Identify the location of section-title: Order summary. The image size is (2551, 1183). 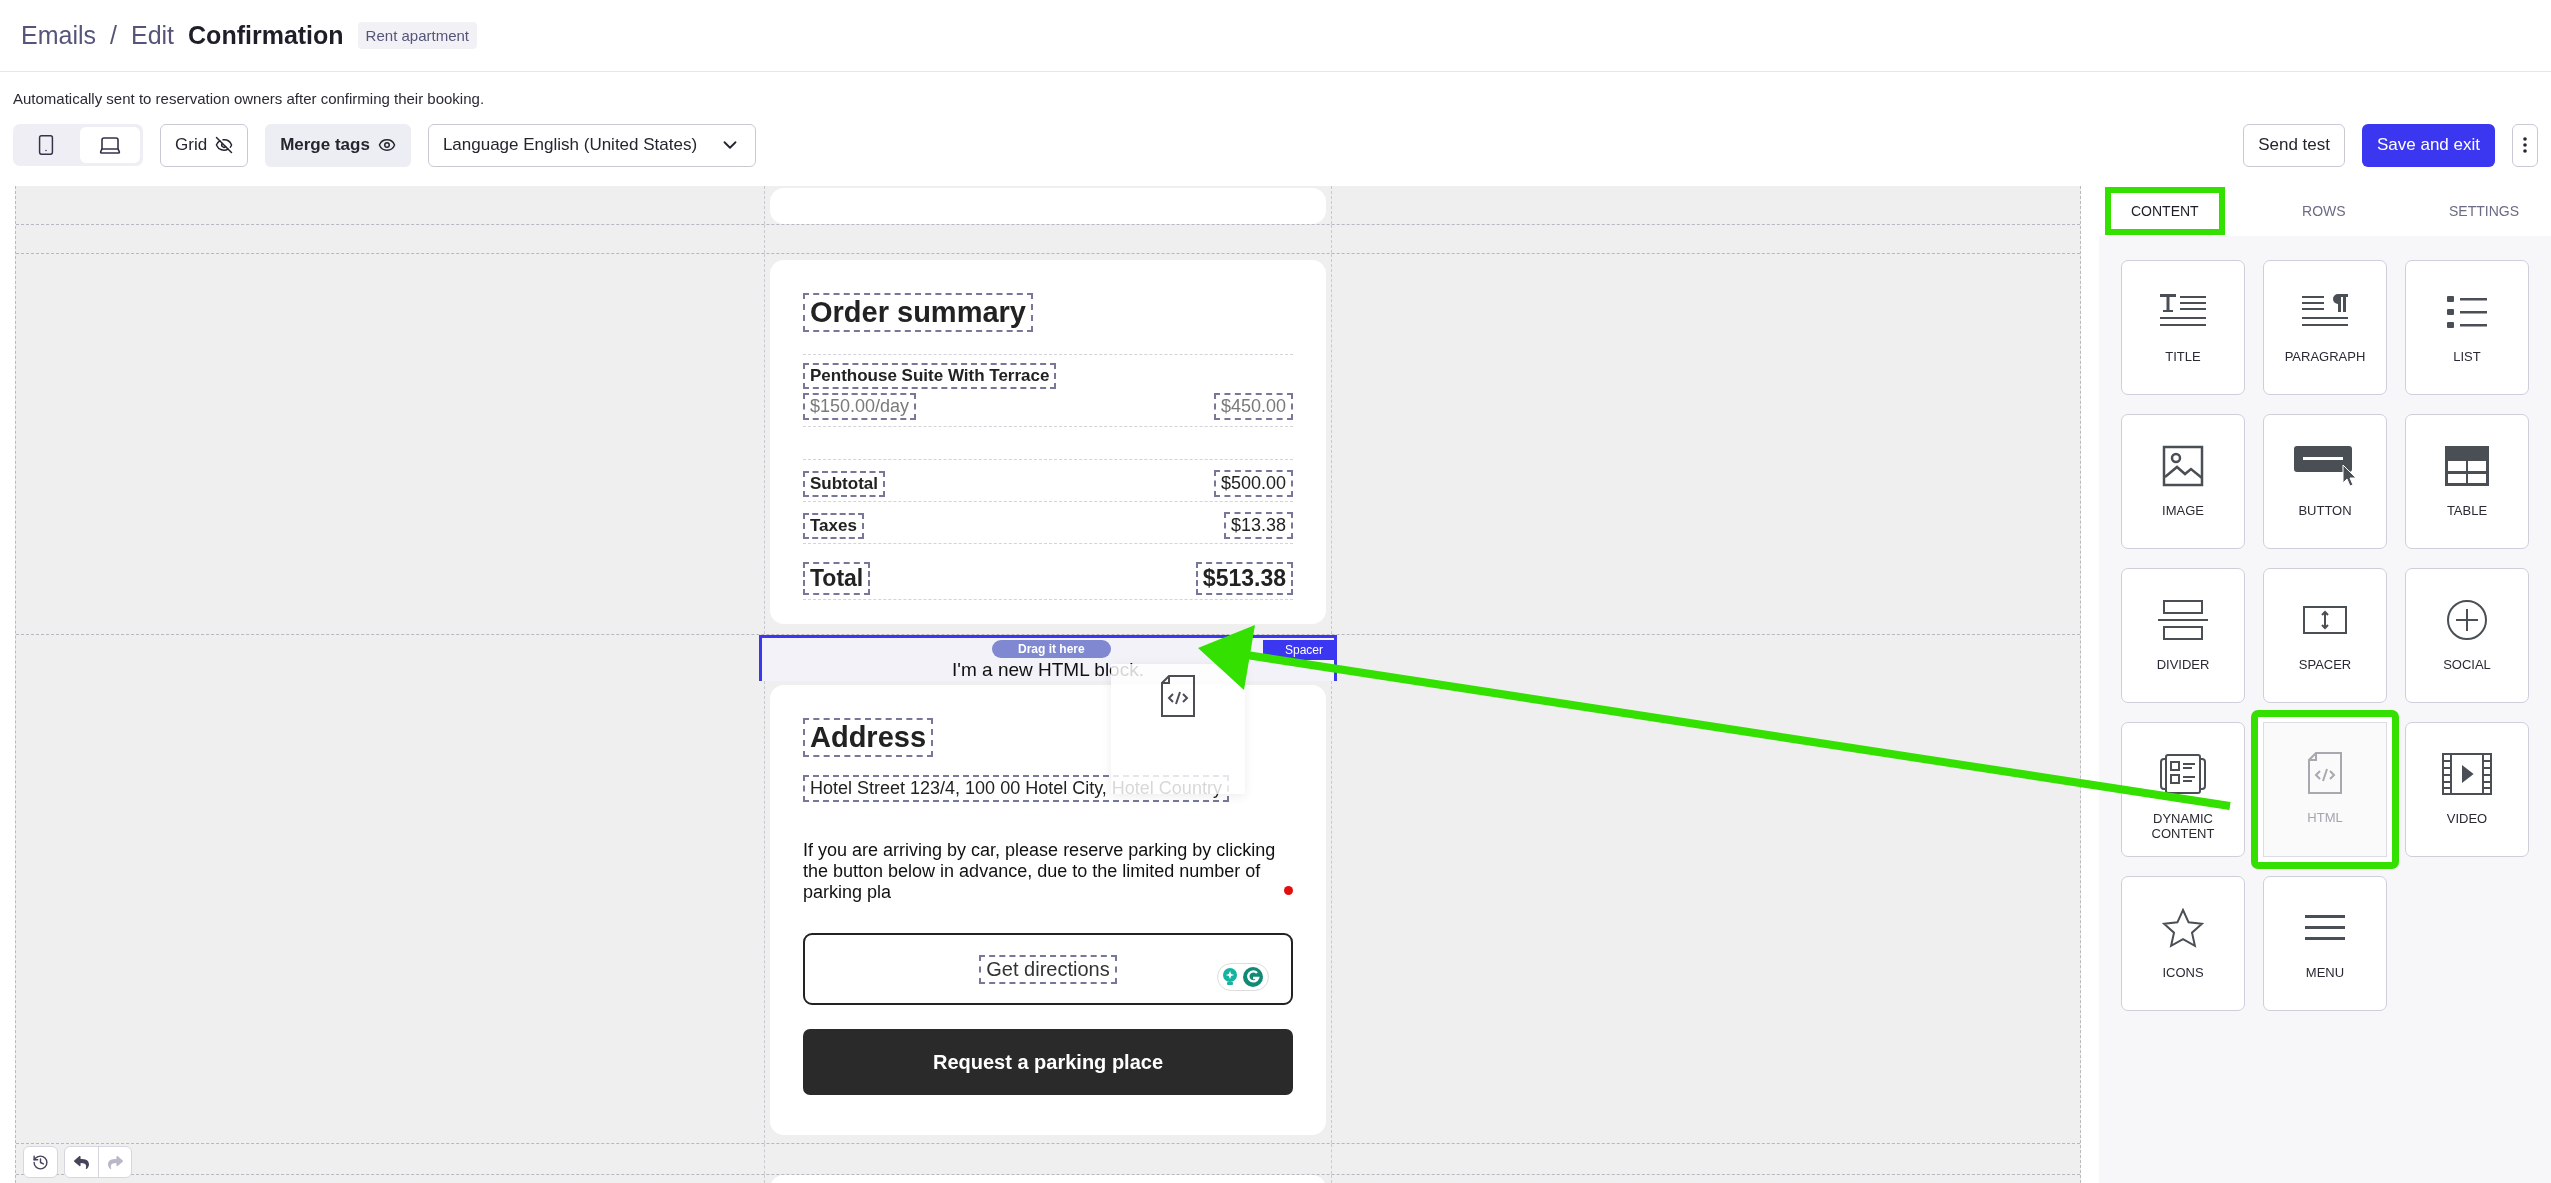
(918, 312).